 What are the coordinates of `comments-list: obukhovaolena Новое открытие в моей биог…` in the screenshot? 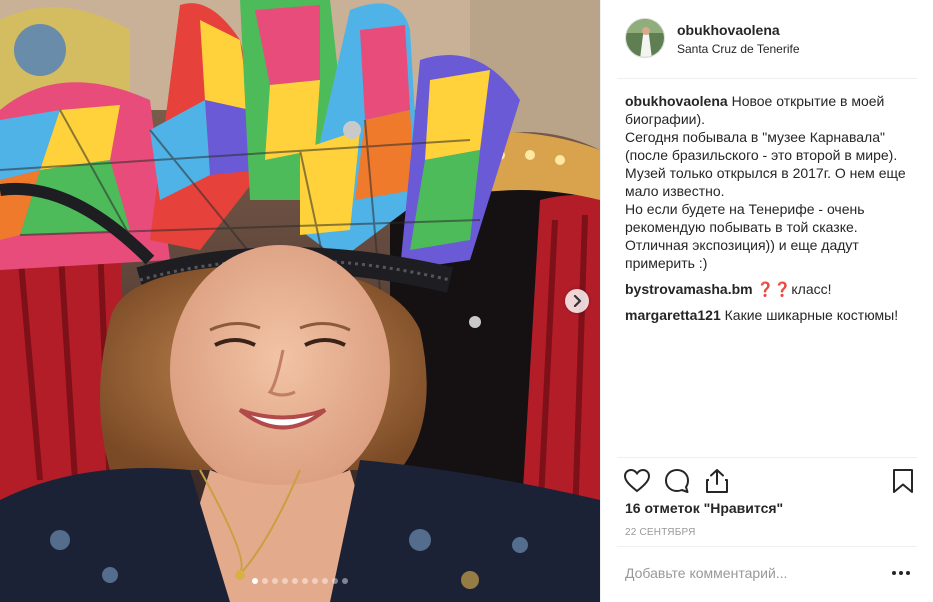 It's located at (770, 208).